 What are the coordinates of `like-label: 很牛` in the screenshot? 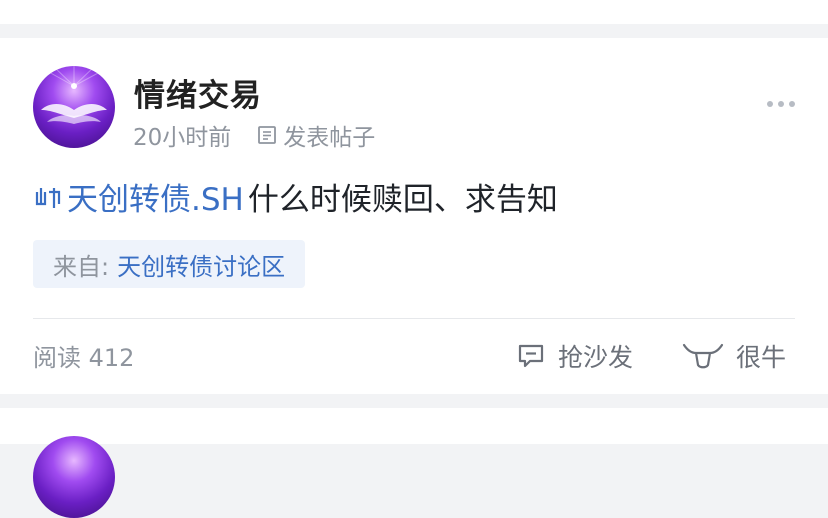 It's located at (761, 357).